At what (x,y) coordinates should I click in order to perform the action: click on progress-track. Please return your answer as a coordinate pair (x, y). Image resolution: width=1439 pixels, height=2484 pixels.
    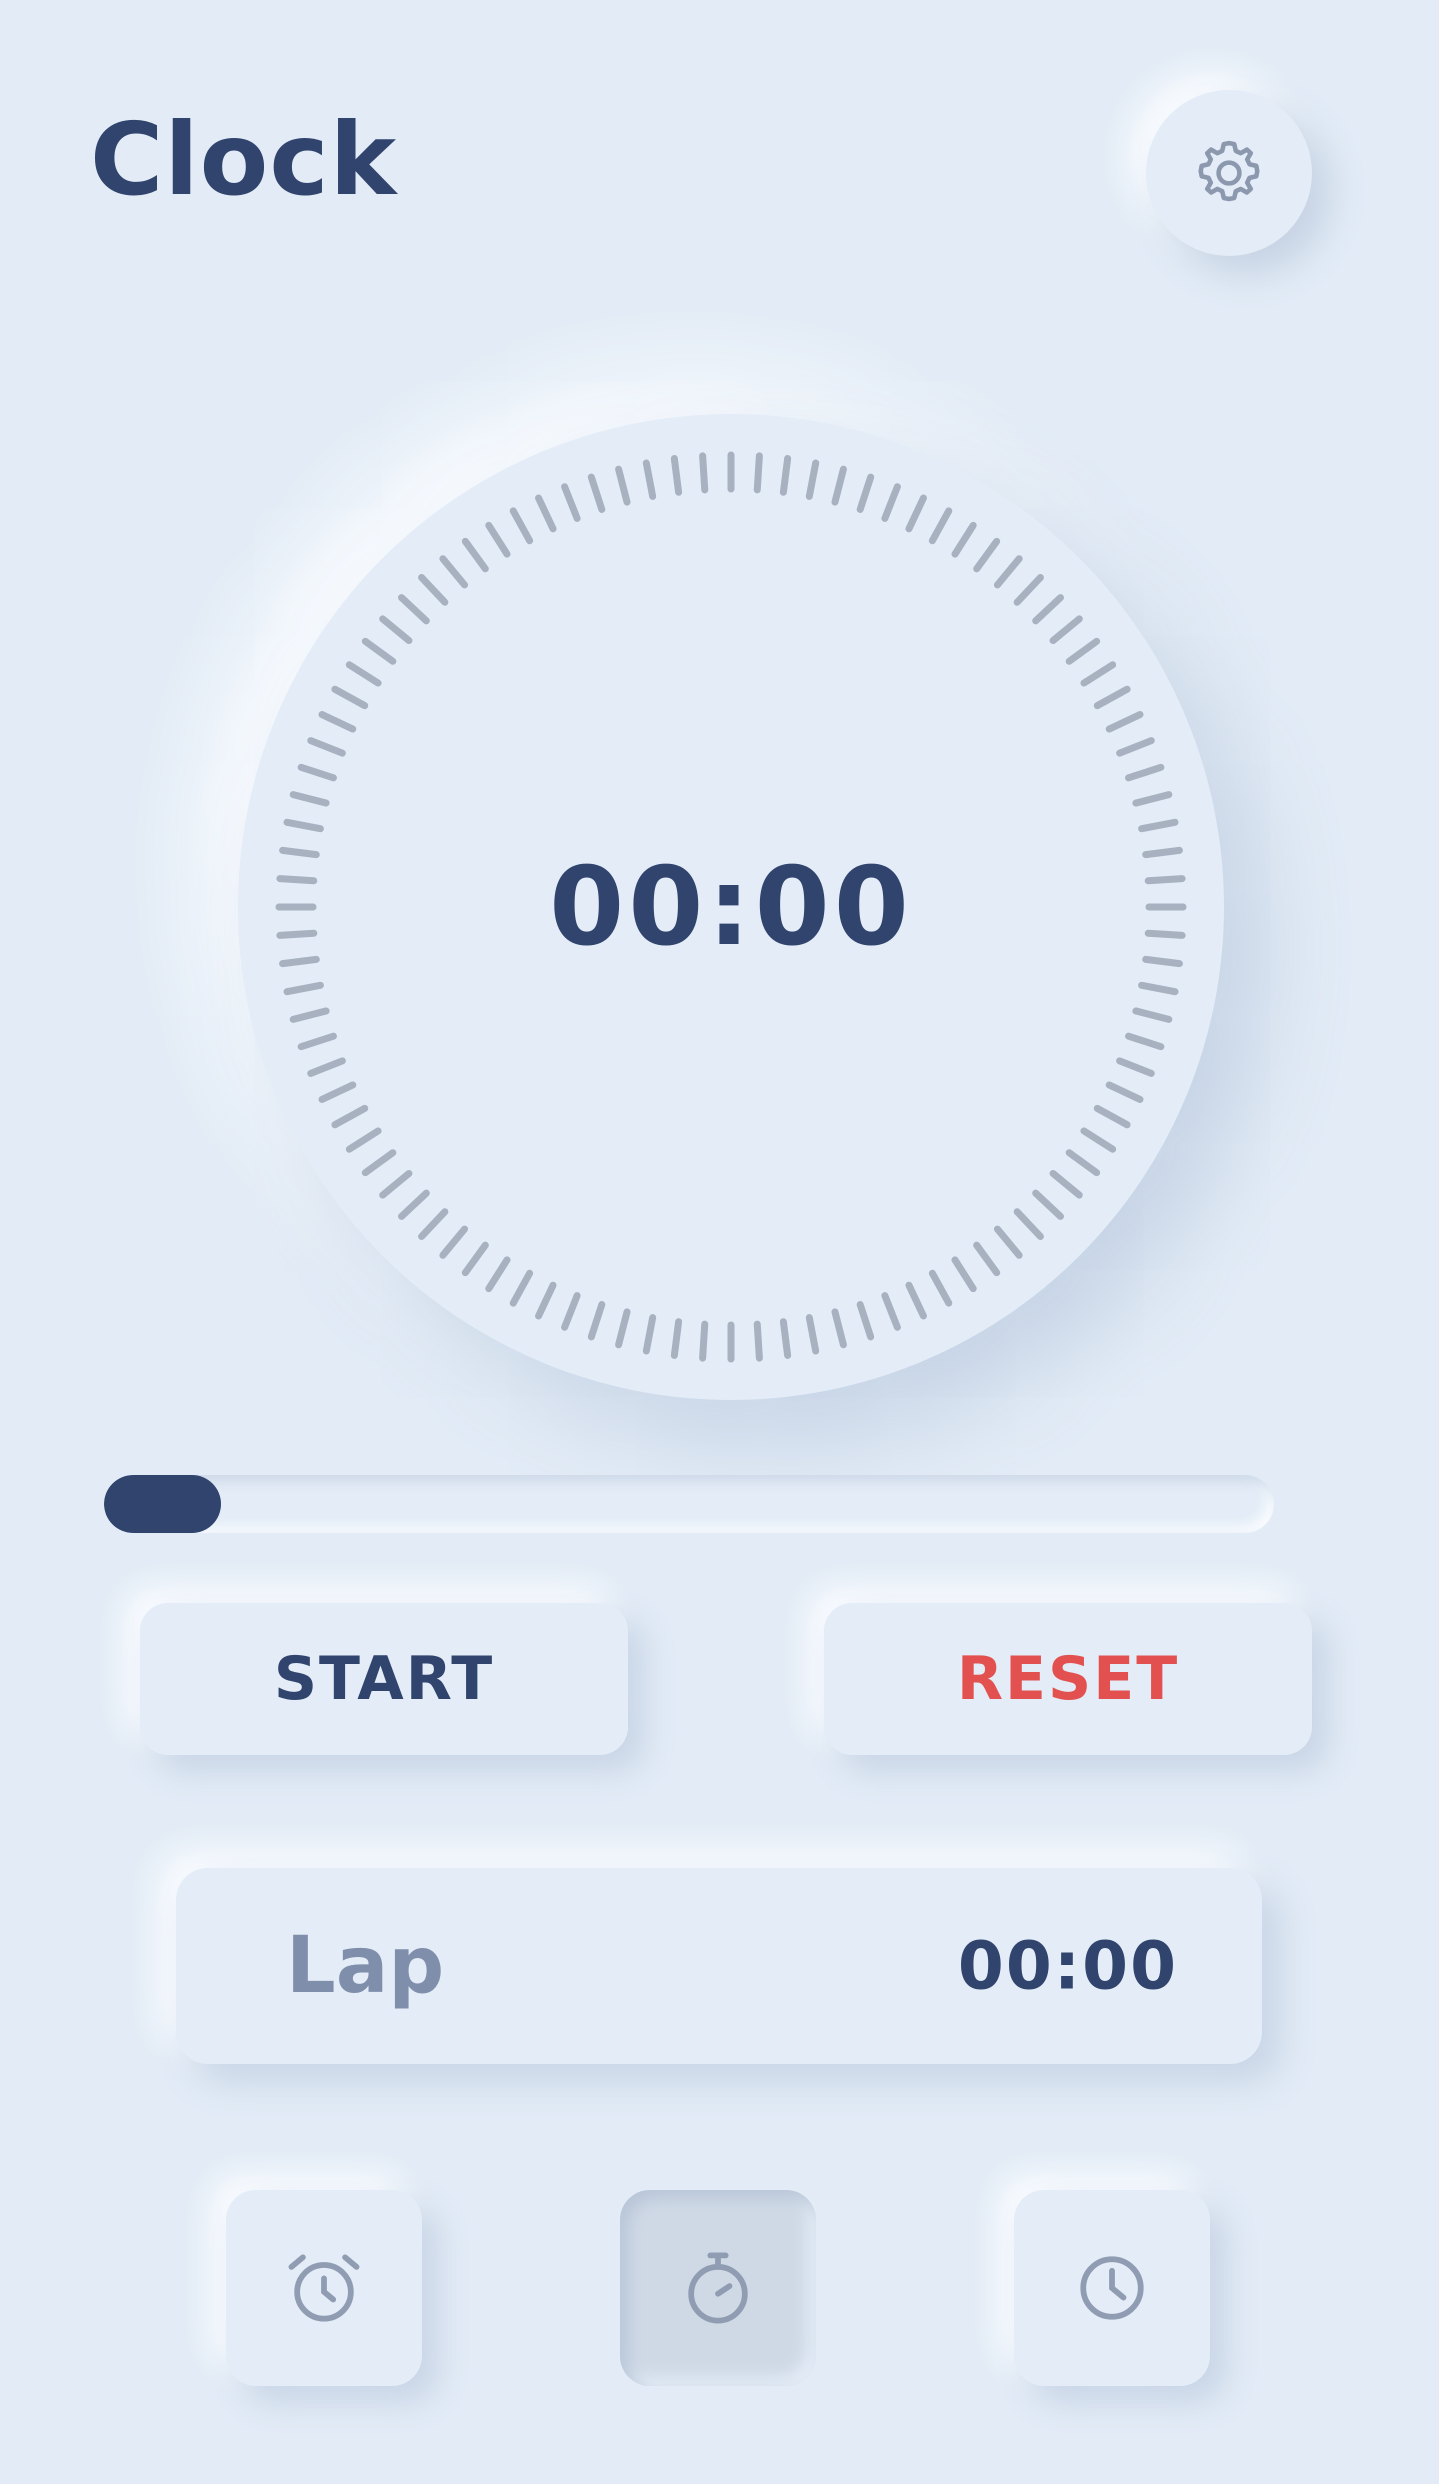
    Looking at the image, I should click on (689, 1504).